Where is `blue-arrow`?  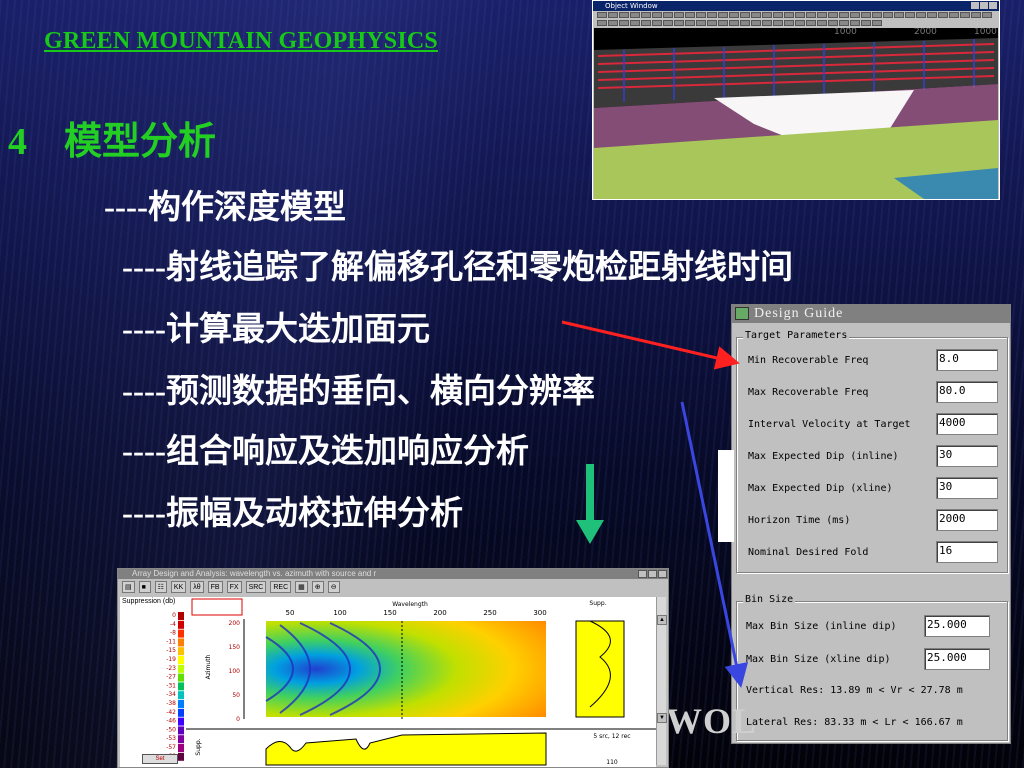 blue-arrow is located at coordinates (714, 544).